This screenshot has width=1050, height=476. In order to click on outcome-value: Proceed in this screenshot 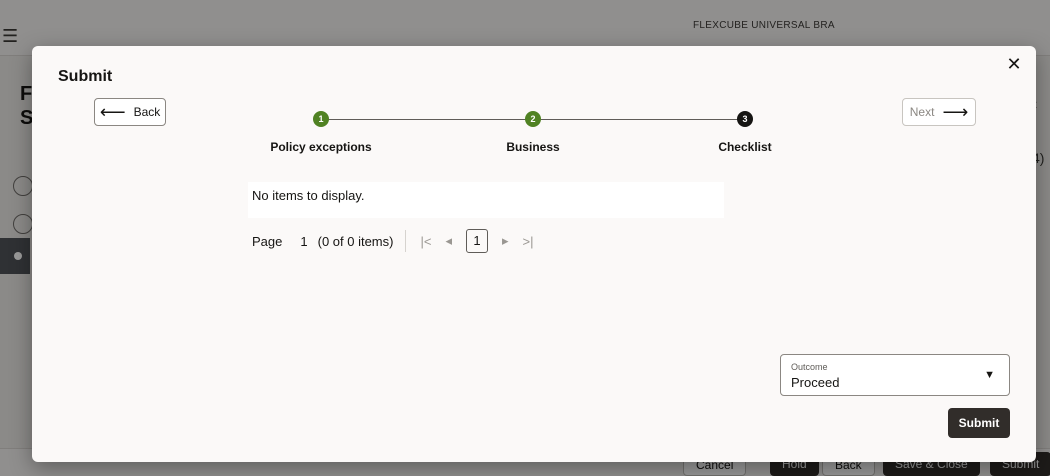, I will do `click(815, 382)`.